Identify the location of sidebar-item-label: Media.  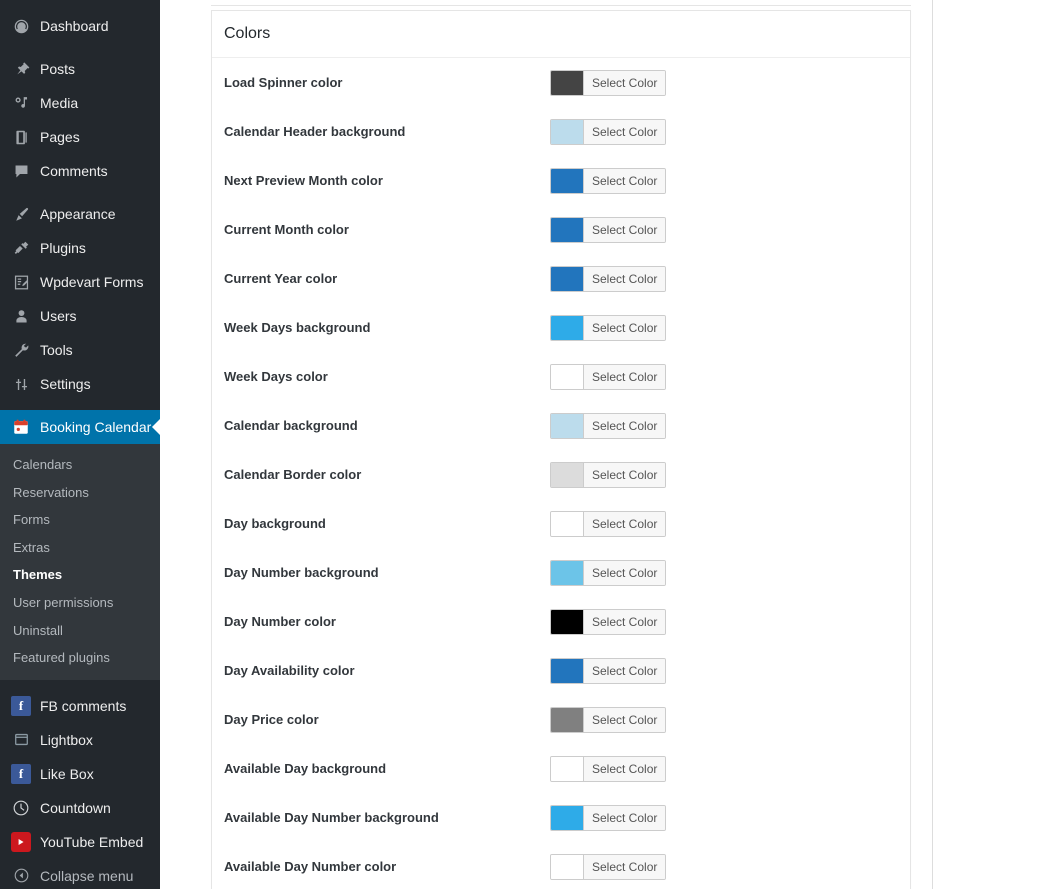
(59, 103).